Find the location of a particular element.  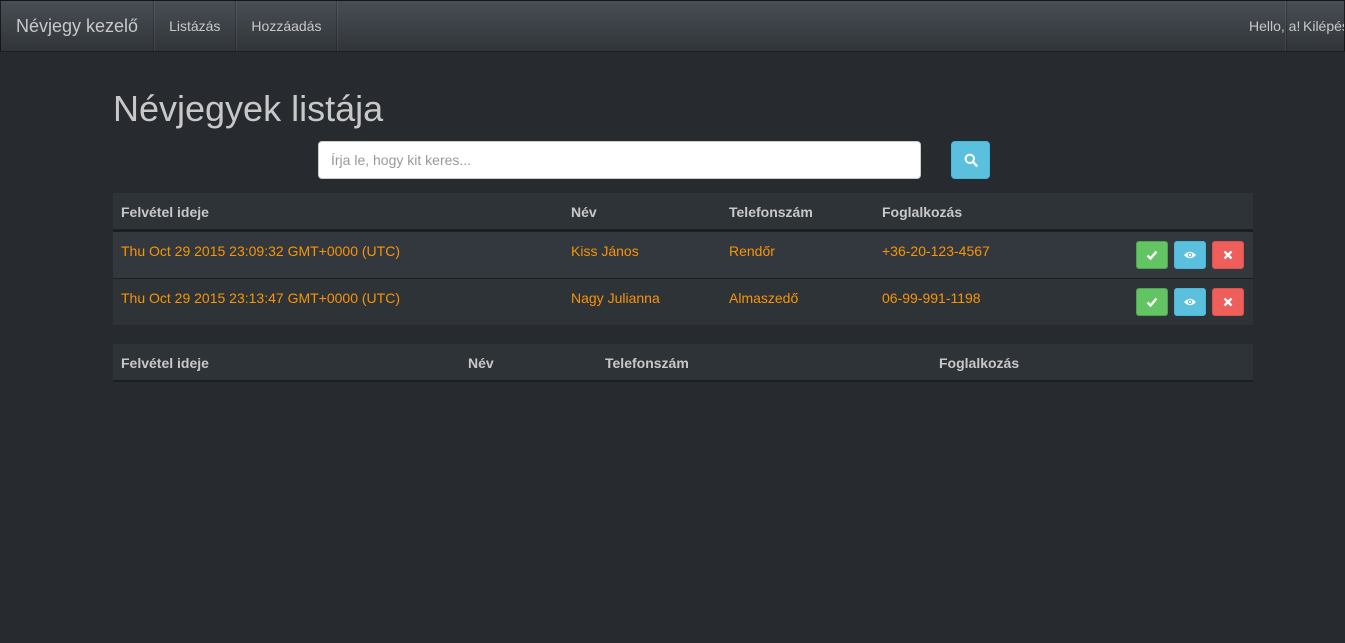

cell-name: Nagy Julianna is located at coordinates (615, 298).